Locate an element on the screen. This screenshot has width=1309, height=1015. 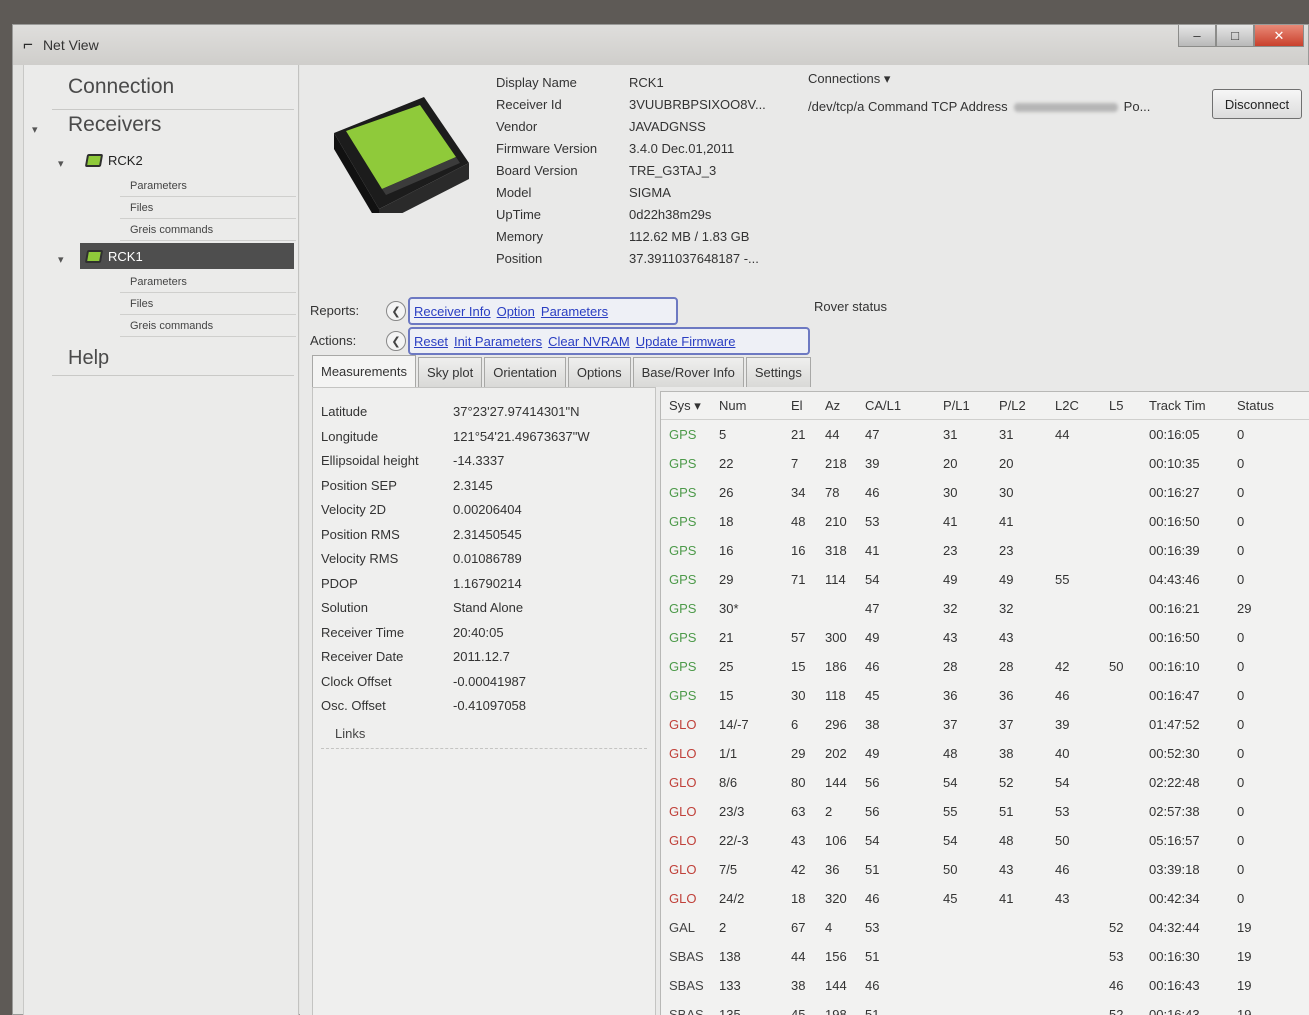
link-parameters: Parameters is located at coordinates (574, 311).